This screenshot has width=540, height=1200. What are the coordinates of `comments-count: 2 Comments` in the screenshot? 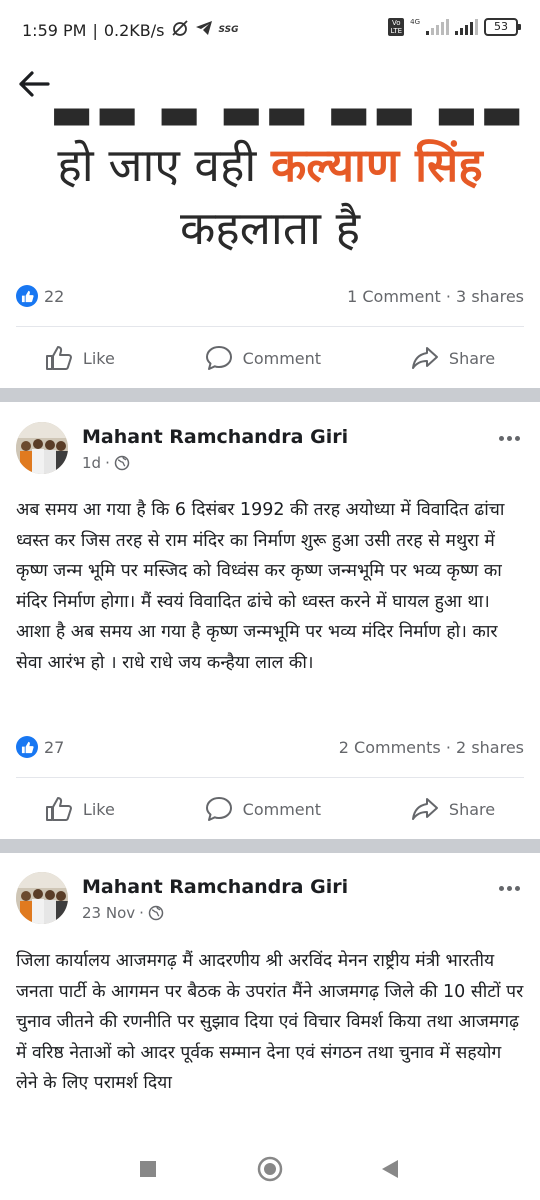 It's located at (389, 747).